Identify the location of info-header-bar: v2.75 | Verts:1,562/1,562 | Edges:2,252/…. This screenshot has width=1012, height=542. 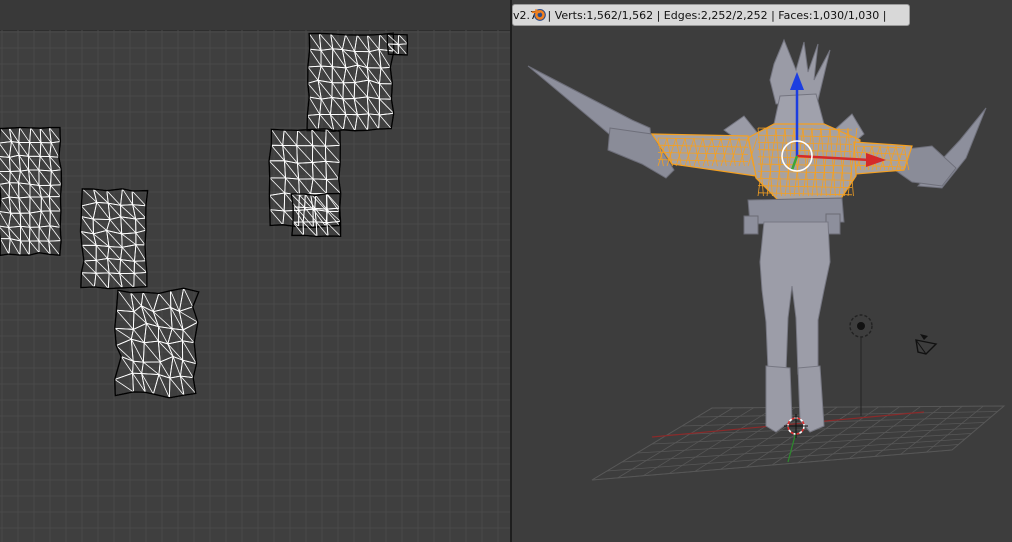
(711, 15).